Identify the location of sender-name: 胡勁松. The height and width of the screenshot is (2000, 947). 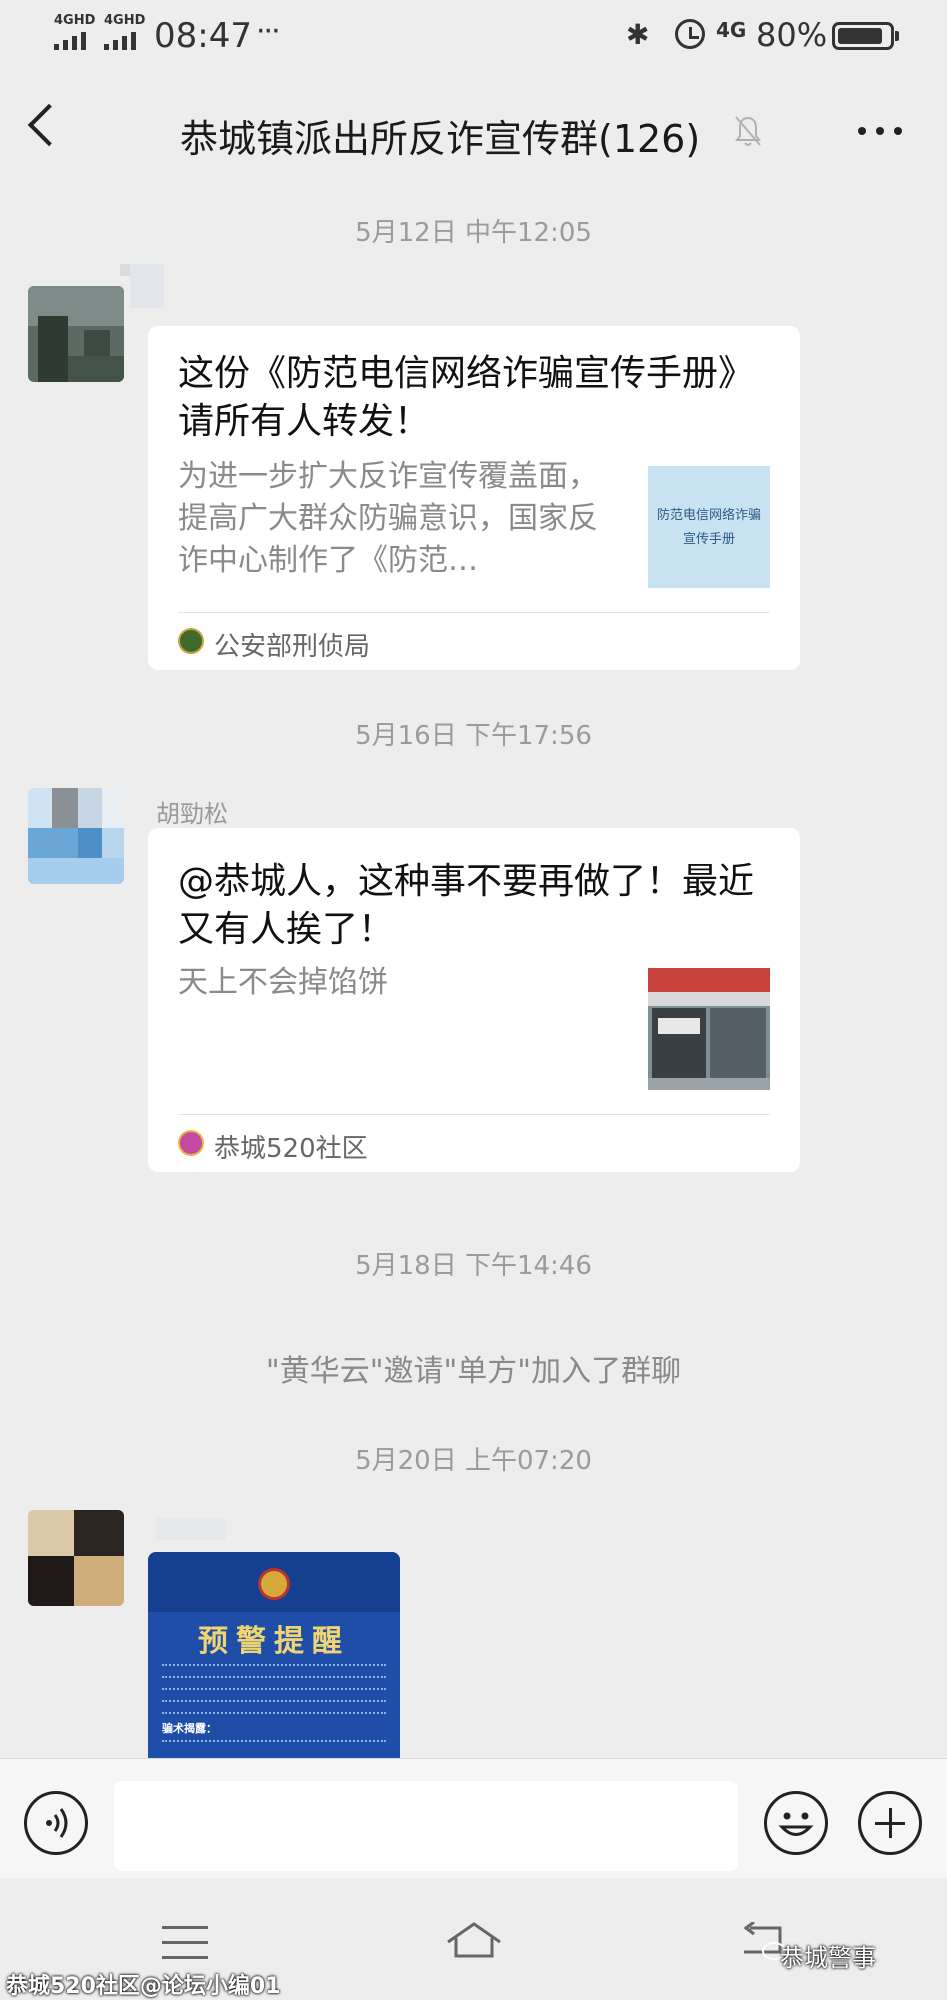
(192, 814).